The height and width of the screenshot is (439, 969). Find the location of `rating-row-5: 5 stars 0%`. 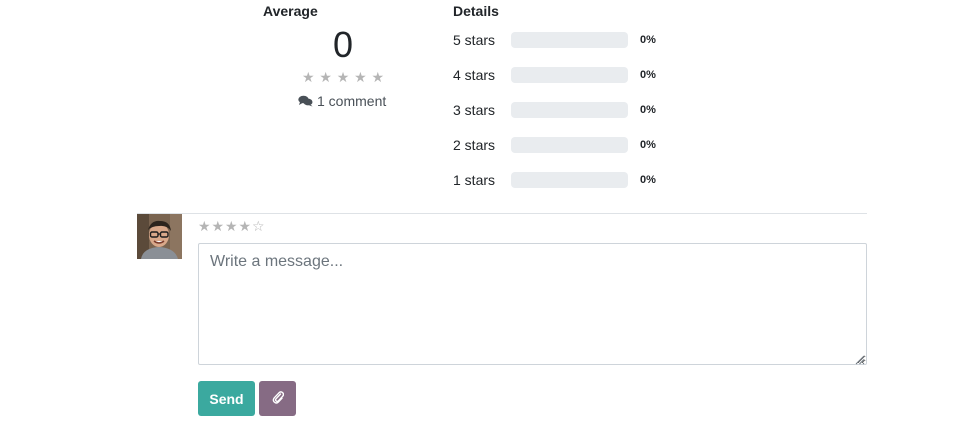

rating-row-5: 5 stars 0% is located at coordinates (554, 40).